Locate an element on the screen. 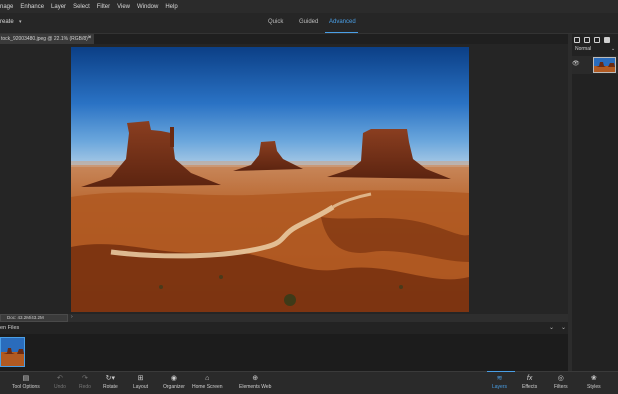 The width and height of the screenshot is (618, 394). tool-options-icon: ▤ is located at coordinates (26, 378).